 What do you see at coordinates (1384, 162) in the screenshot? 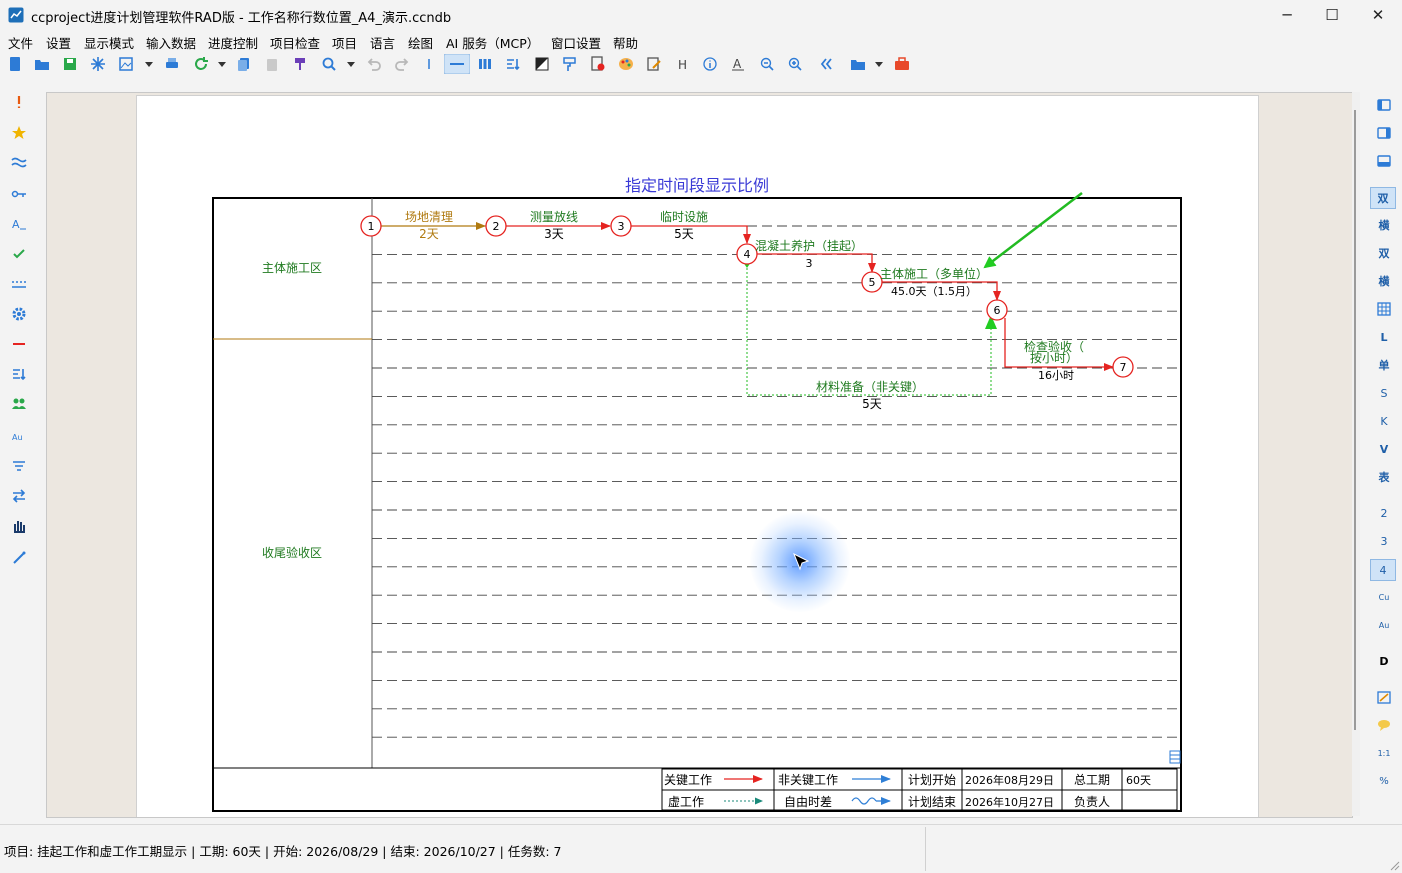
I see `panel-bottom-icon` at bounding box center [1384, 162].